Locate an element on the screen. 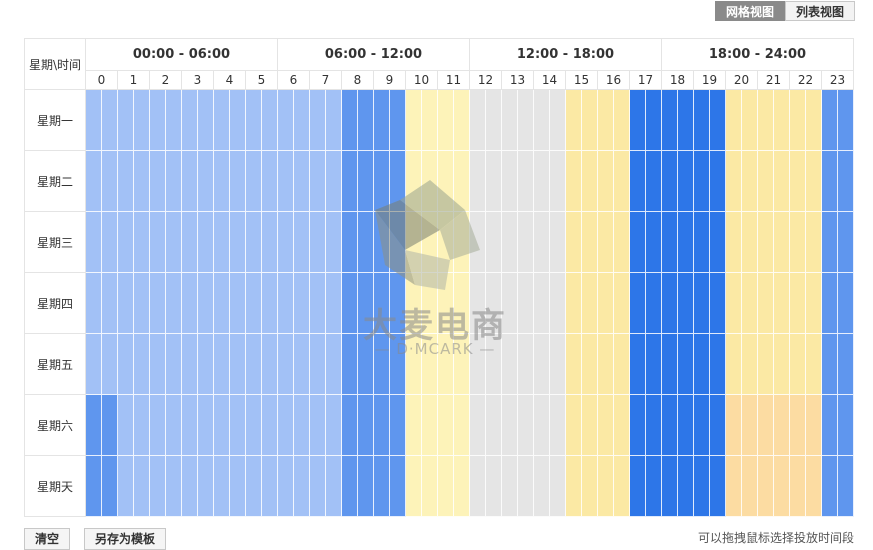 This screenshot has height=550, width=873. hour-header: 3 is located at coordinates (198, 80).